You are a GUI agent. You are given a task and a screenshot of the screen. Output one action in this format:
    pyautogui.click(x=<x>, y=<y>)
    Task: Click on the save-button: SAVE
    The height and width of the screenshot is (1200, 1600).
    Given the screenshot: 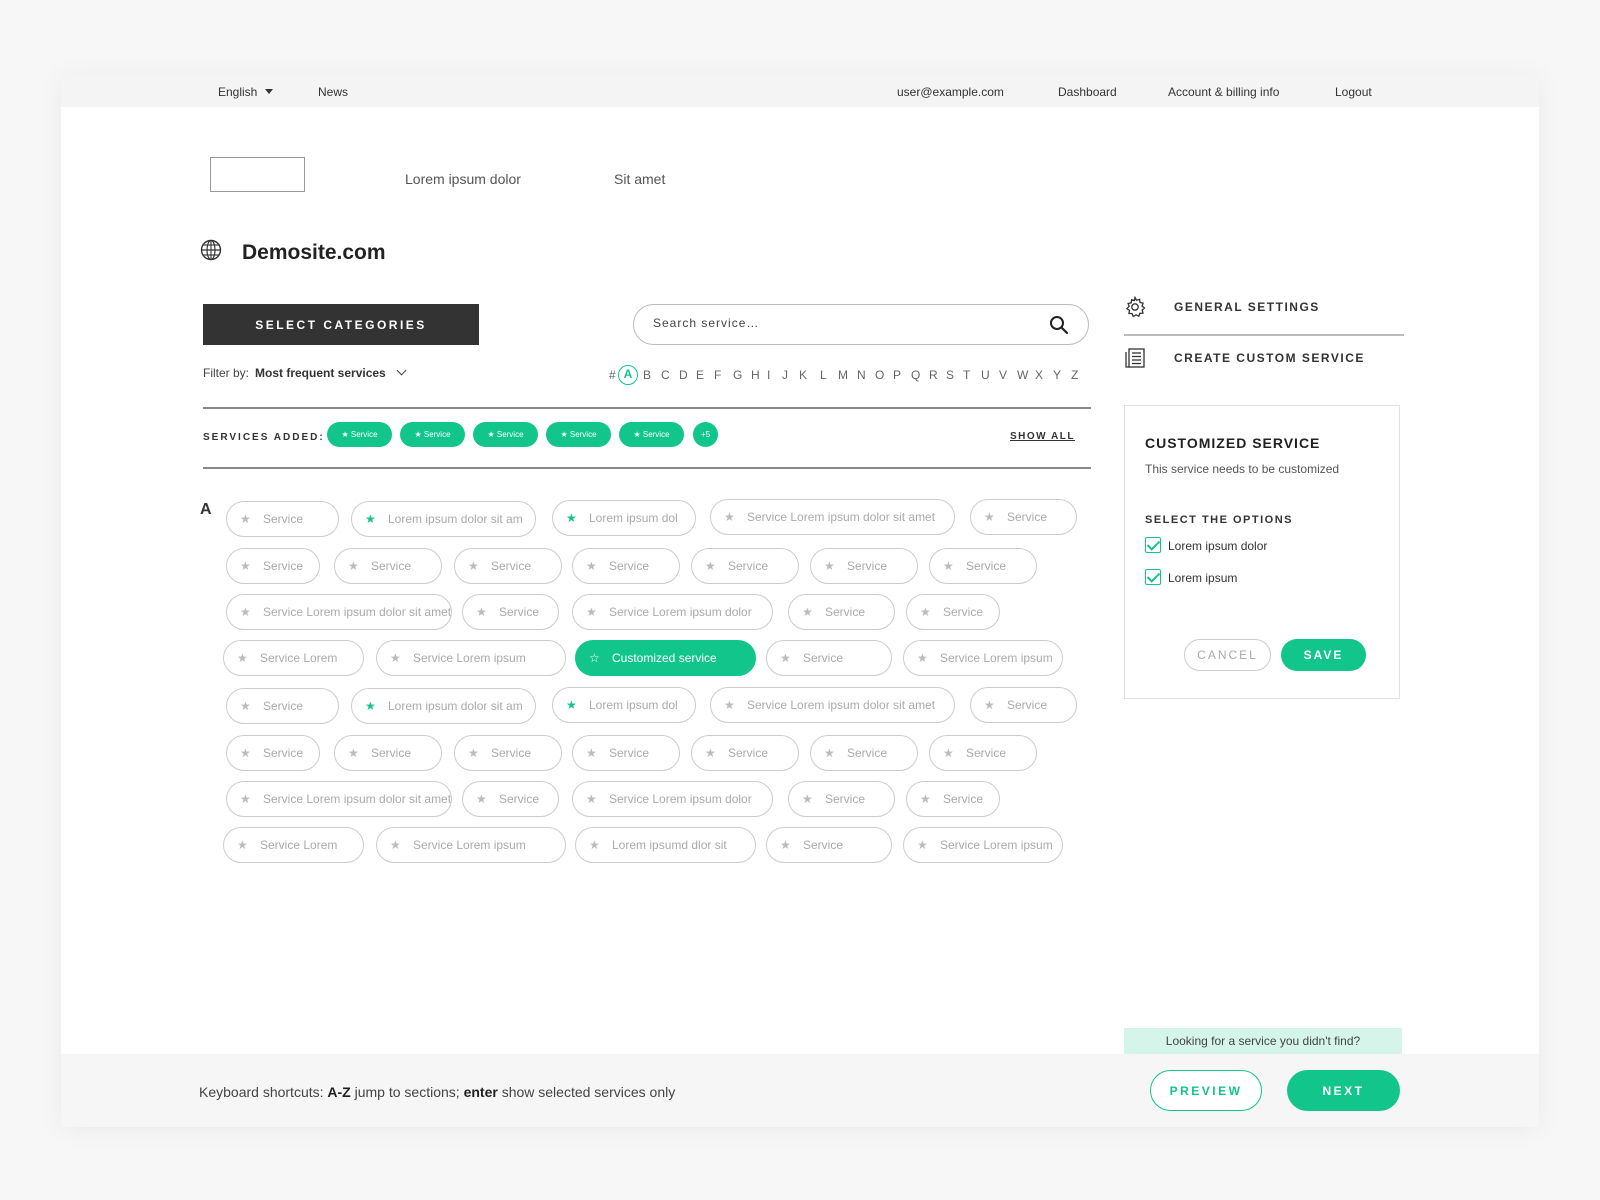 What is the action you would take?
    pyautogui.click(x=1323, y=655)
    